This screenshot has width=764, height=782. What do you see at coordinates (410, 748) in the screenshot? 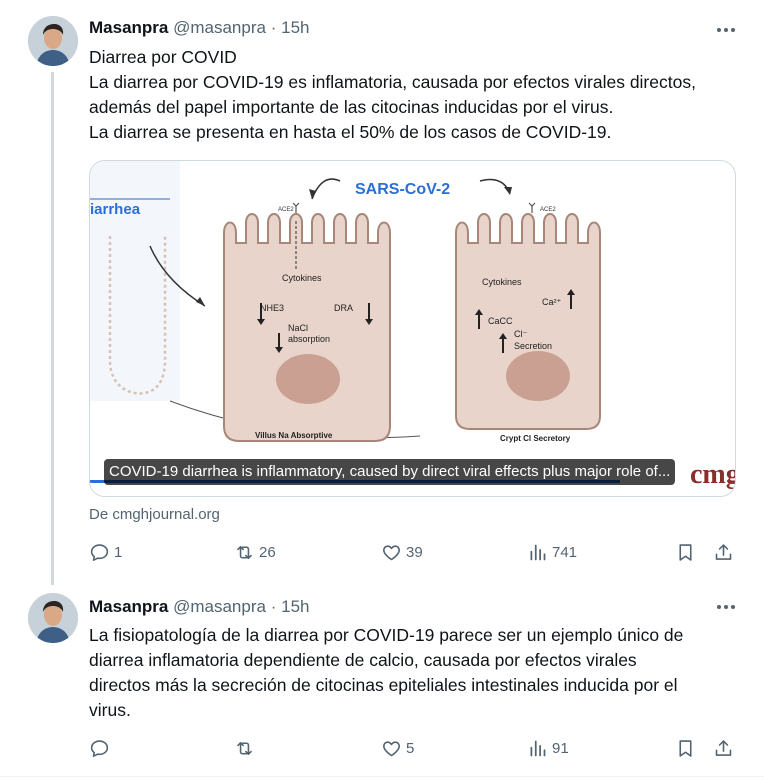
I see `like-count: 5` at bounding box center [410, 748].